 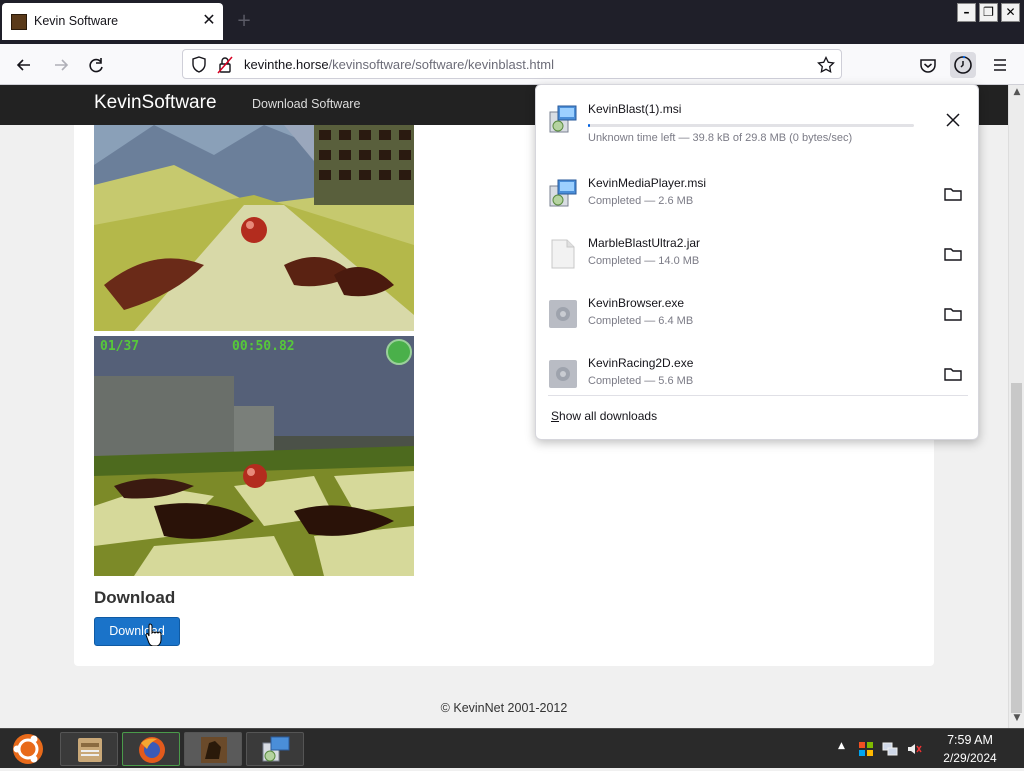 What do you see at coordinates (641, 321) in the screenshot?
I see `download-status: Completed — 6.4 MB` at bounding box center [641, 321].